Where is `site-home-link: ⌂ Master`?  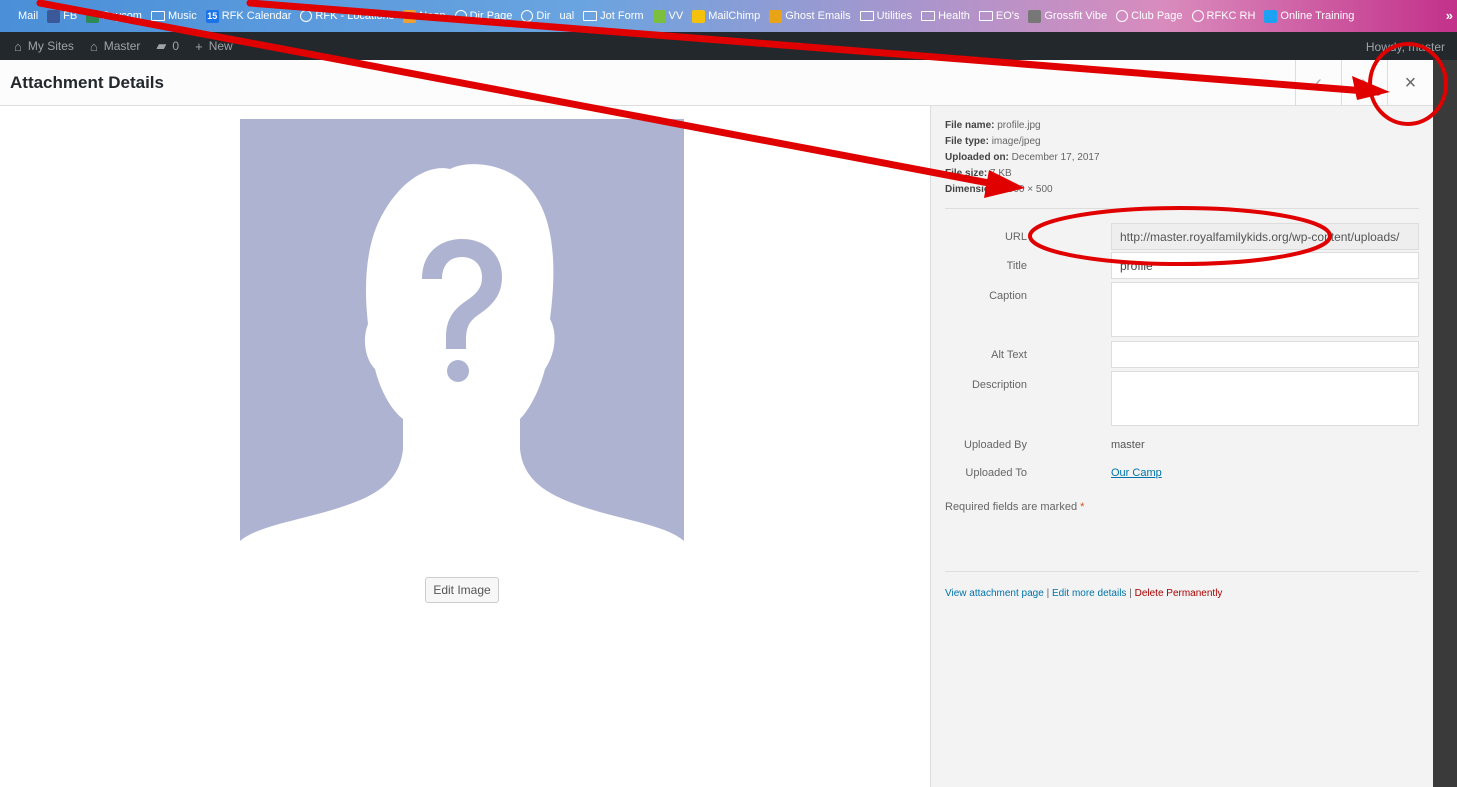
site-home-link: ⌂ Master is located at coordinates (115, 46).